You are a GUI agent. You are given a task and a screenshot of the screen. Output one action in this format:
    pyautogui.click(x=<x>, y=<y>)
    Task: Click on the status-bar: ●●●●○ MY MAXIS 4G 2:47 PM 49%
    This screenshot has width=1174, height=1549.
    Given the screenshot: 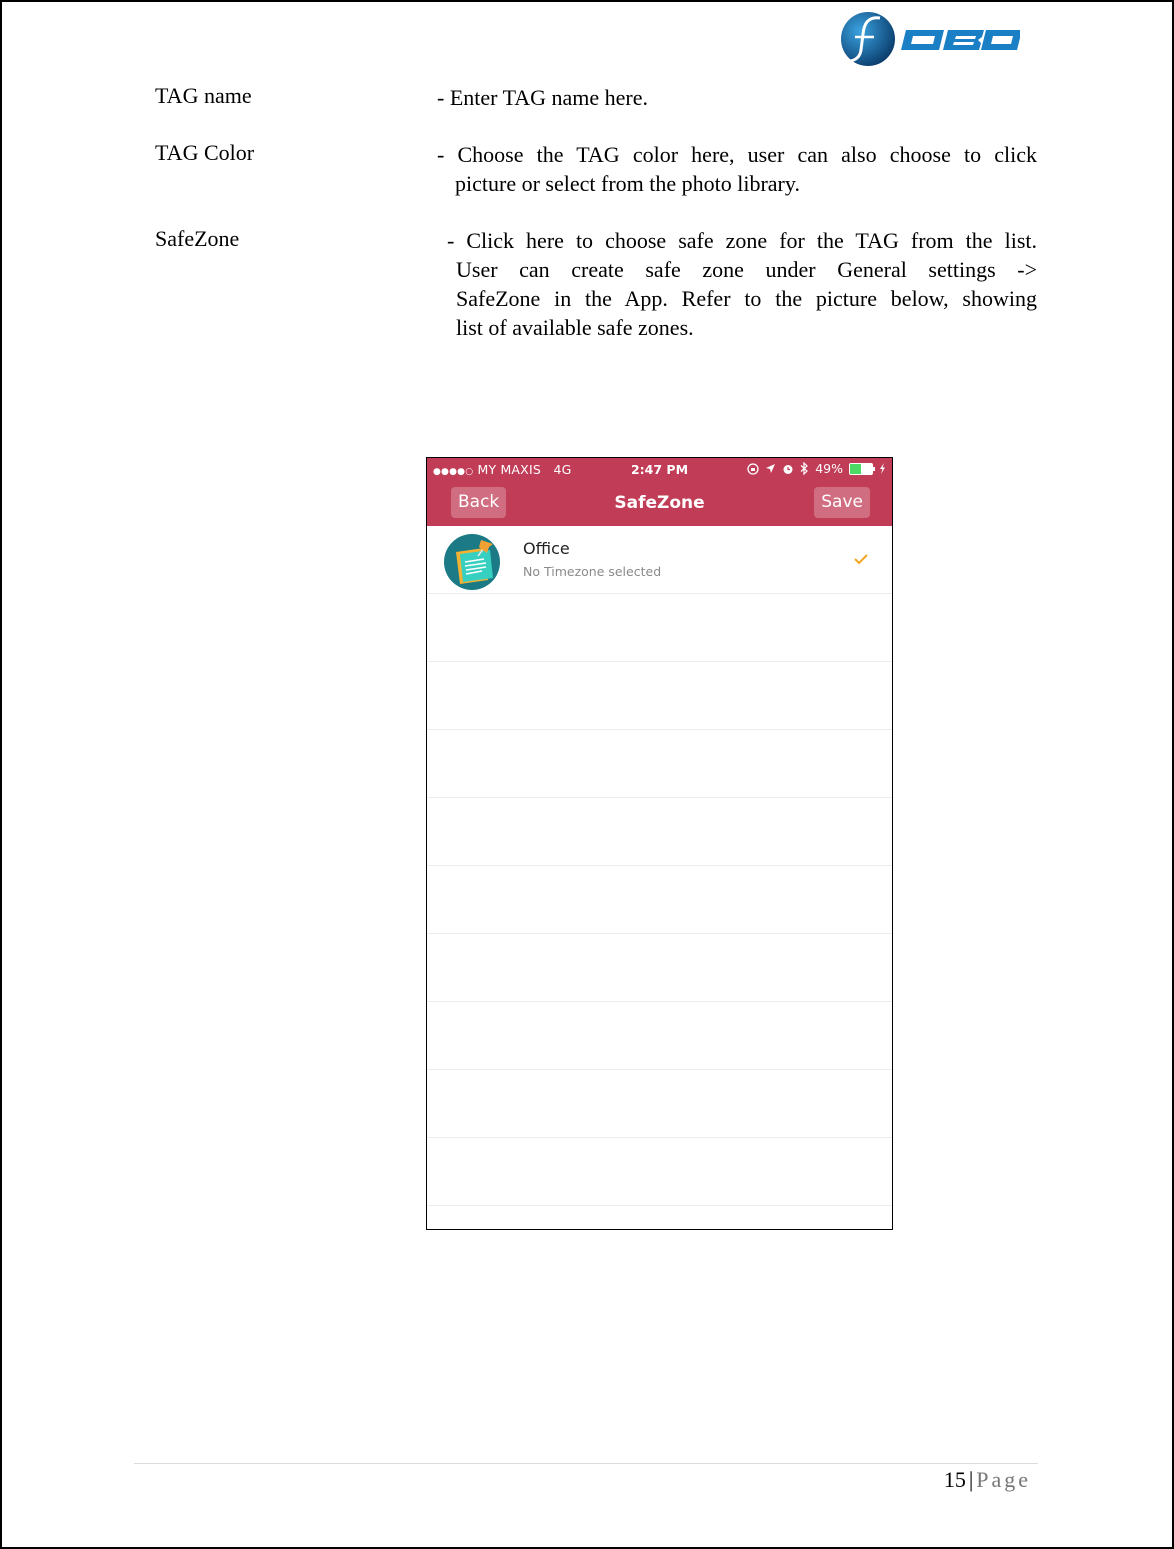 What is the action you would take?
    pyautogui.click(x=659, y=469)
    